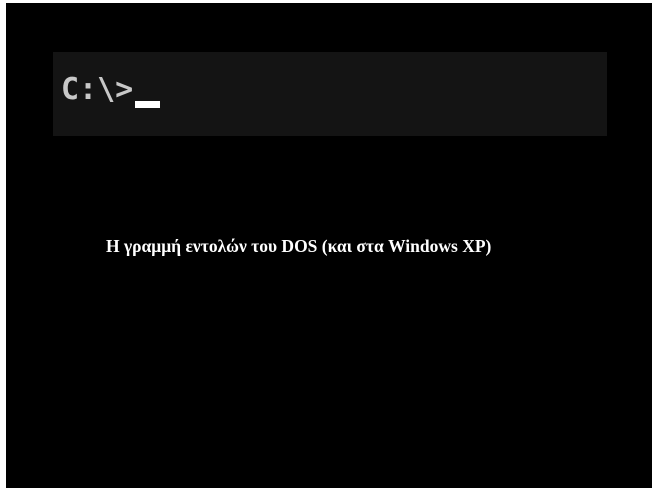 The image size is (652, 488). I want to click on cursor-block, so click(148, 104).